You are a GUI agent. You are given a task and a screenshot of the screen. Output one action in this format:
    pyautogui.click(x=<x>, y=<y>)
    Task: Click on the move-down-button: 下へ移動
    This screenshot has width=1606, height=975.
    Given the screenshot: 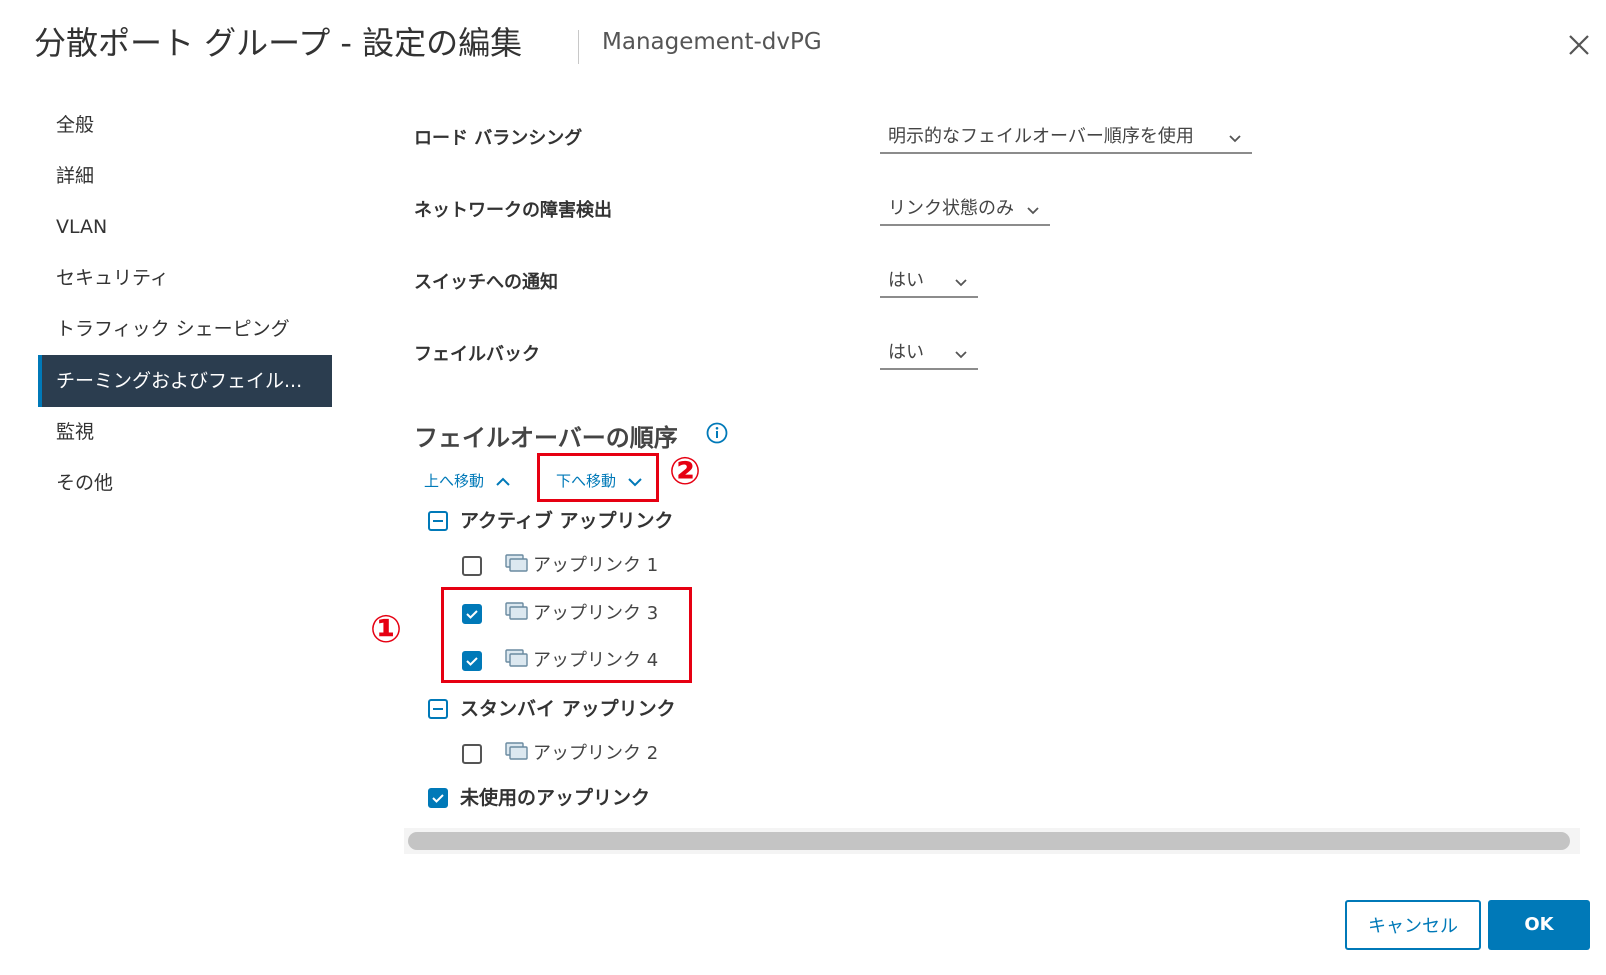 What is the action you would take?
    pyautogui.click(x=599, y=480)
    